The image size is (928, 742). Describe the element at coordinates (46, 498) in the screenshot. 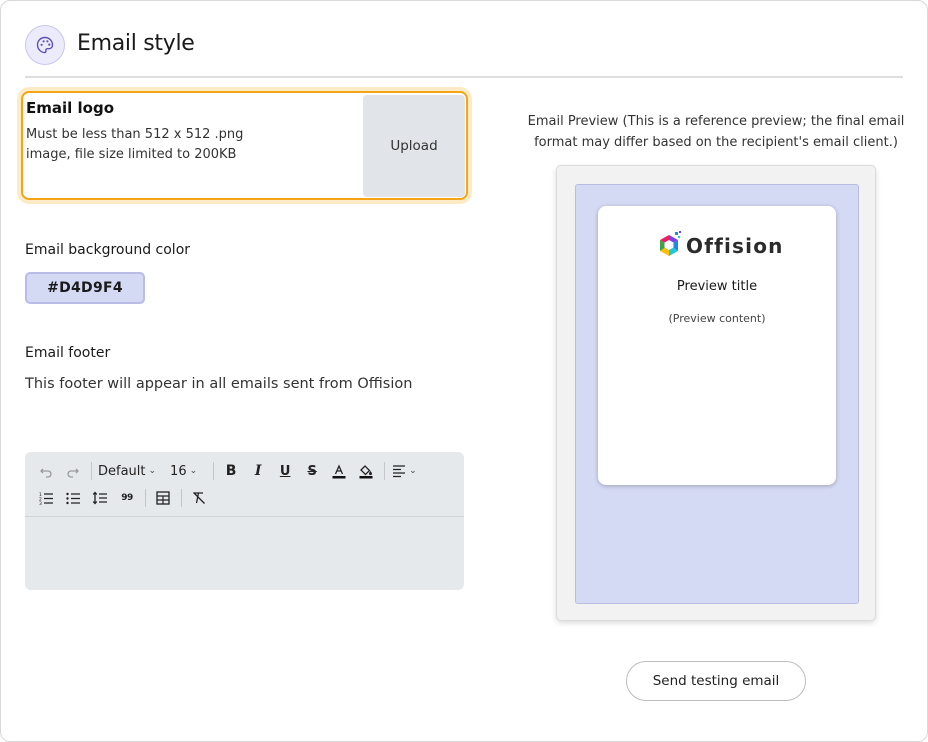

I see `ordered-list-icon: 123` at that location.